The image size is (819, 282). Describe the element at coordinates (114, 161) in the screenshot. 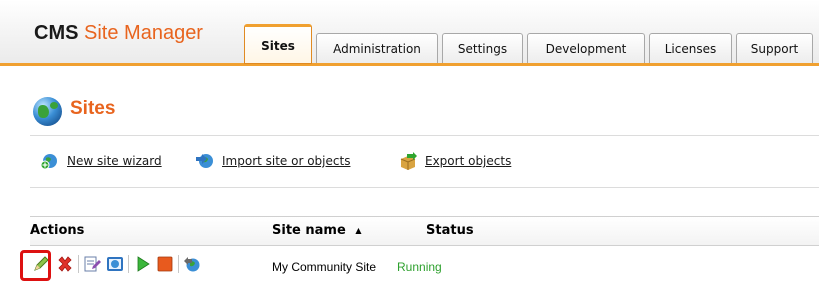

I see `new-site-wizard-label: New site wizard` at that location.